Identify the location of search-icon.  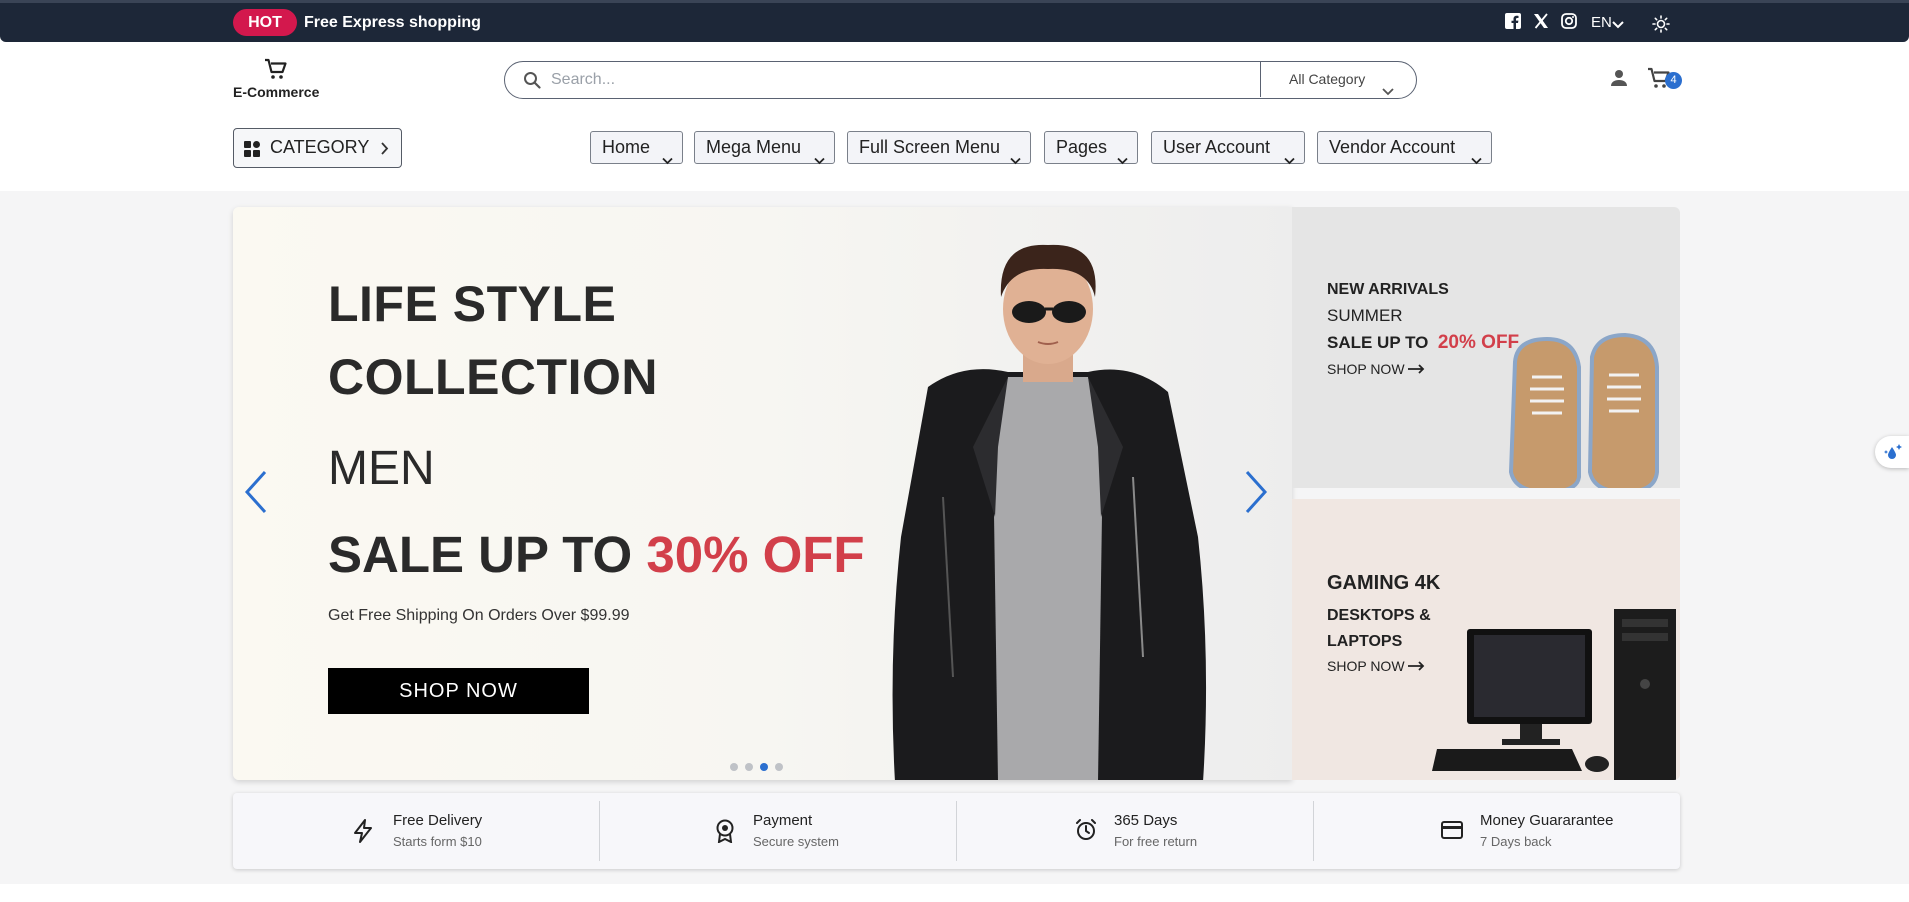
(532, 82).